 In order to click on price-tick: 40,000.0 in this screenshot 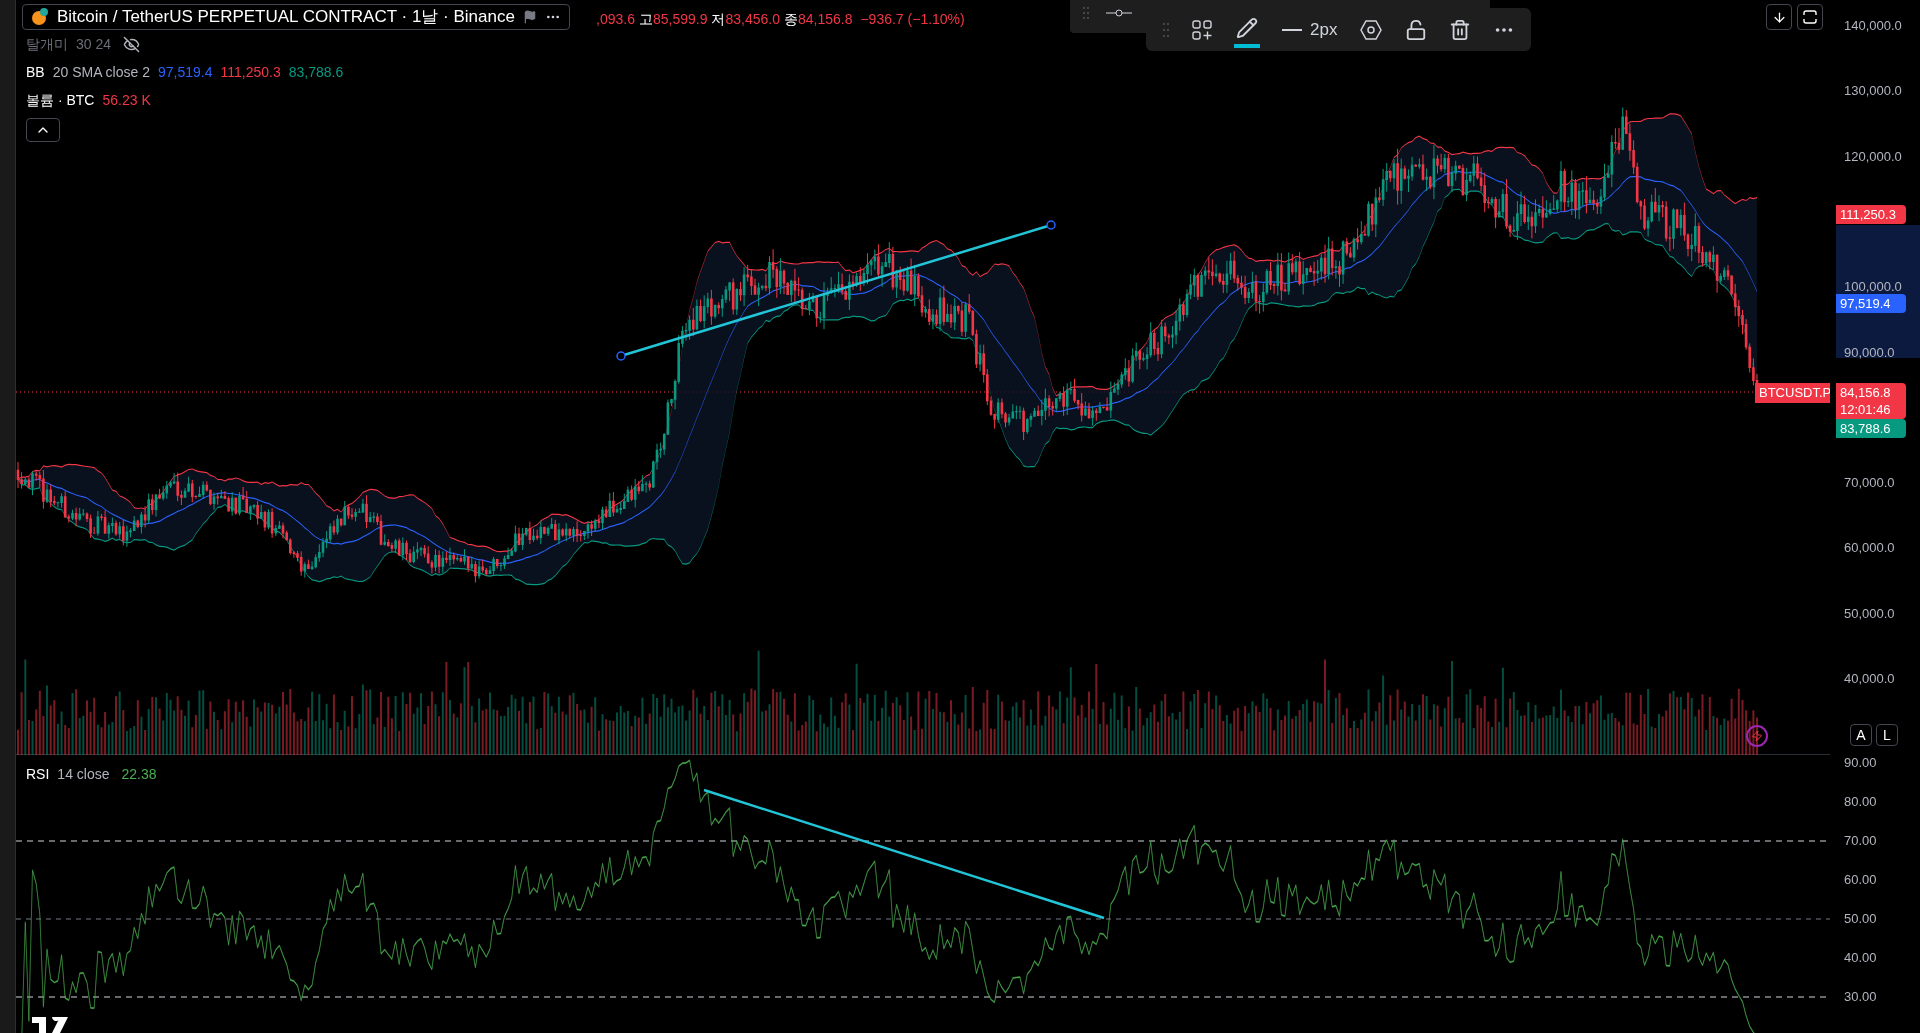, I will do `click(1869, 679)`.